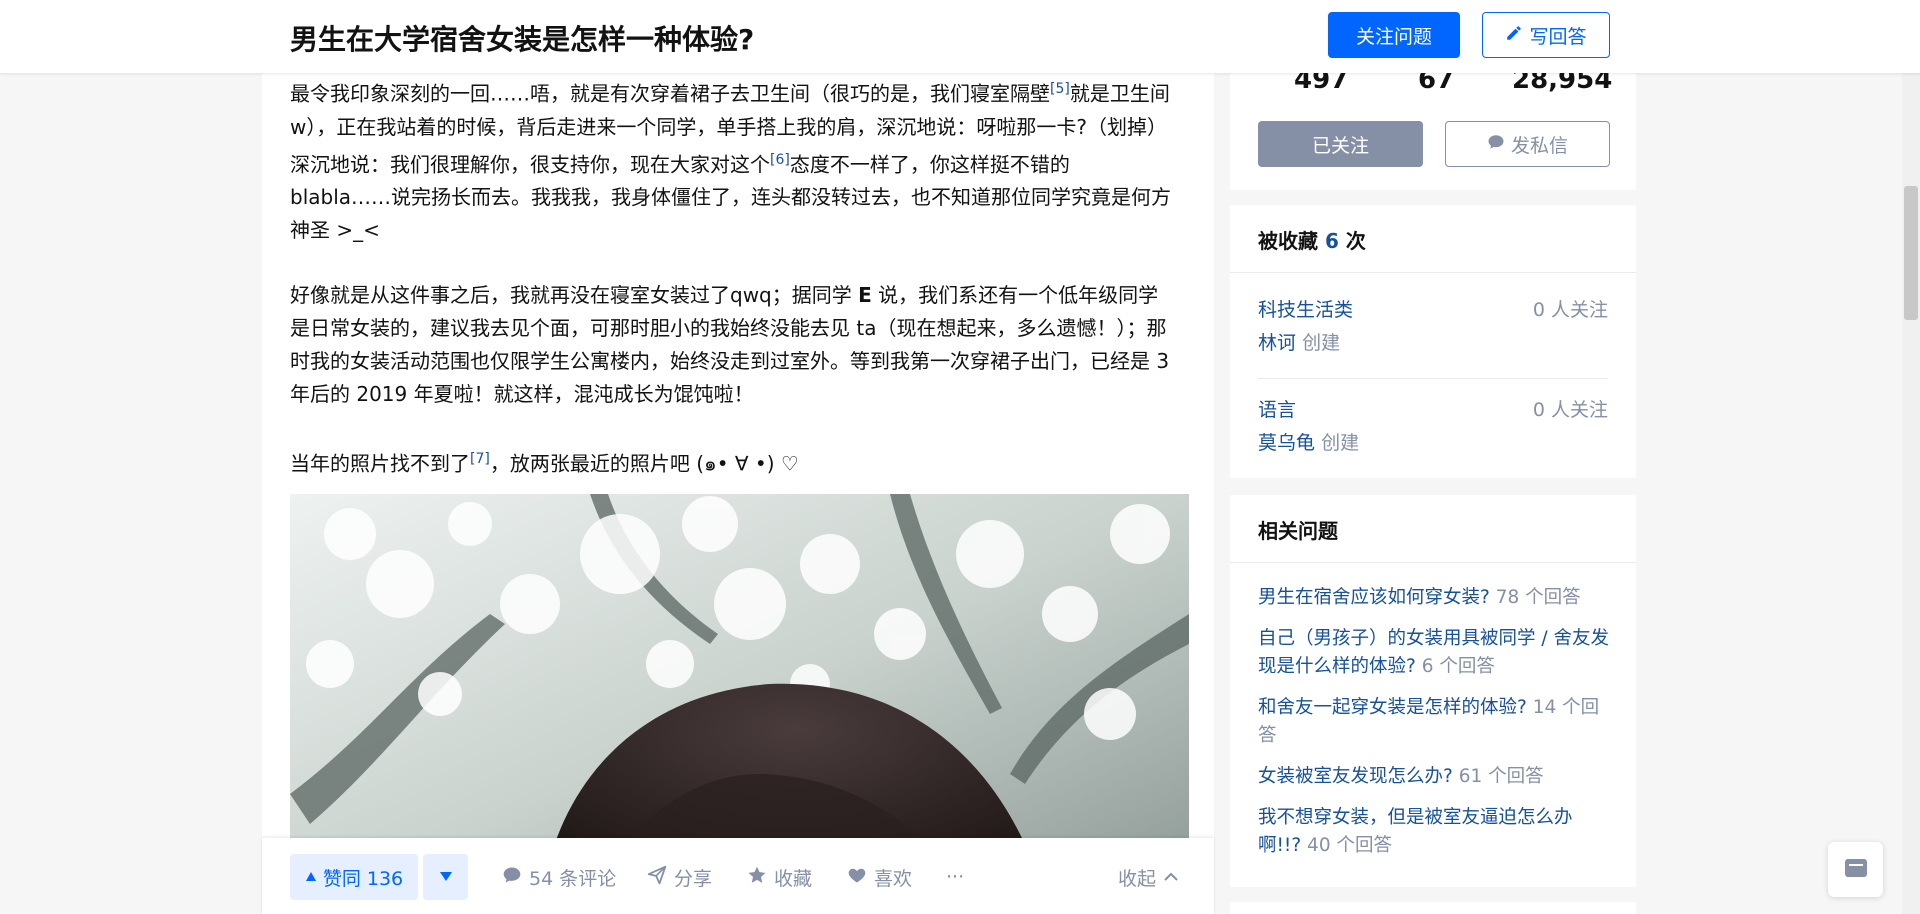 This screenshot has height=914, width=1920. Describe the element at coordinates (1415, 831) in the screenshot. I see `related-question-link: 我不想穿女装，但是被室友逼迫怎么办啊!!?` at that location.